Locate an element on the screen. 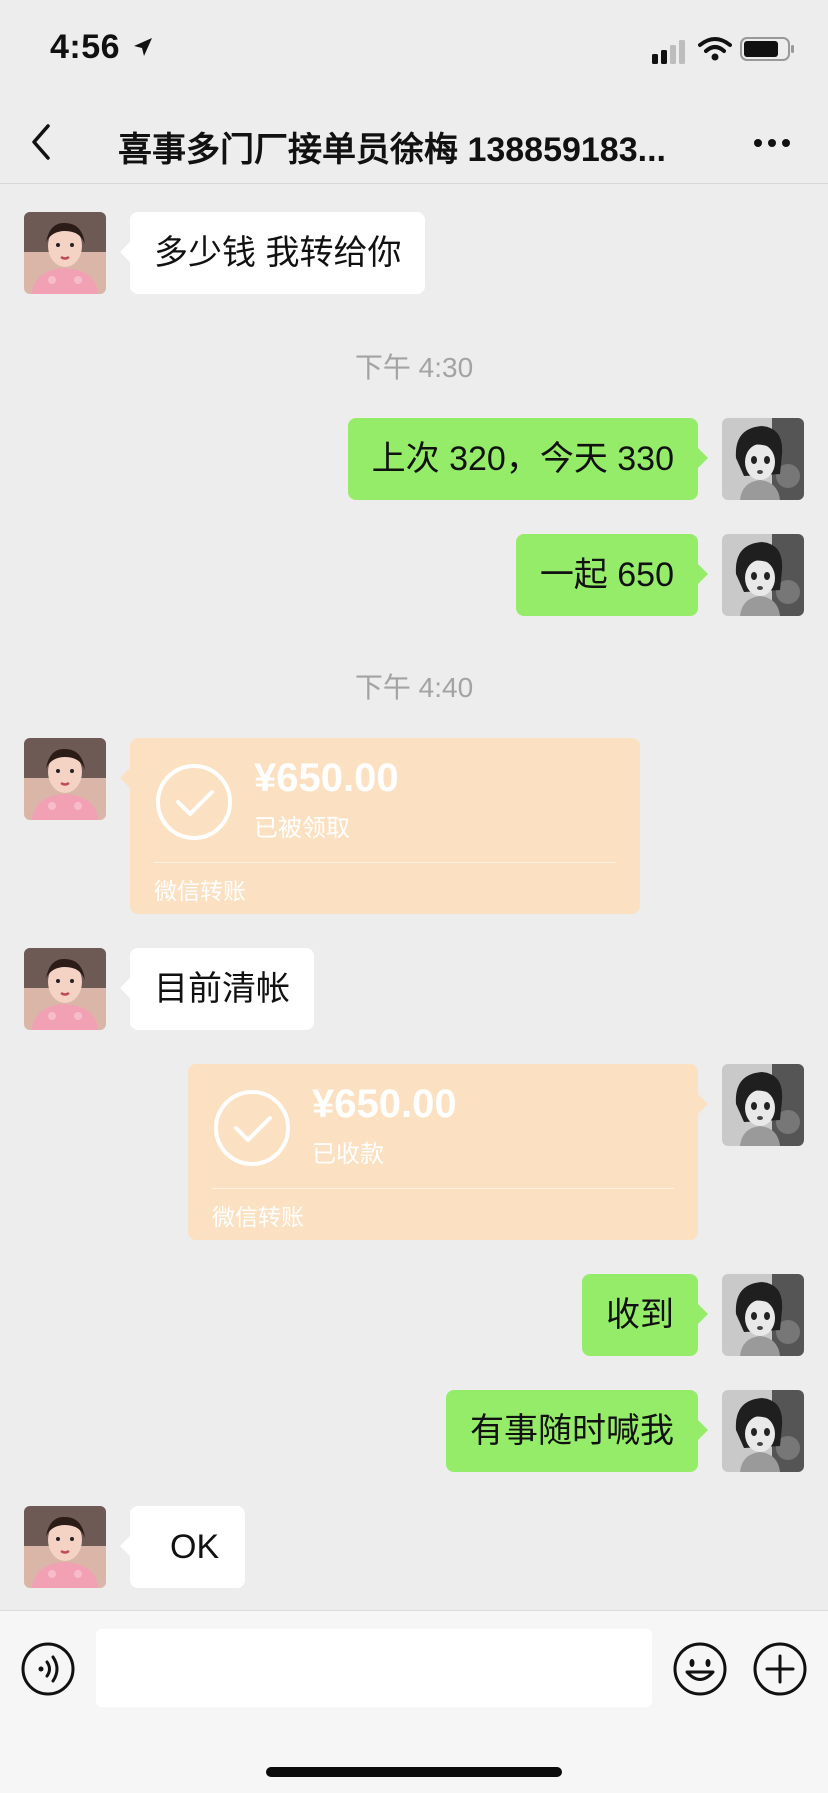 The width and height of the screenshot is (828, 1793). status-bar: 4:56 is located at coordinates (414, 50).